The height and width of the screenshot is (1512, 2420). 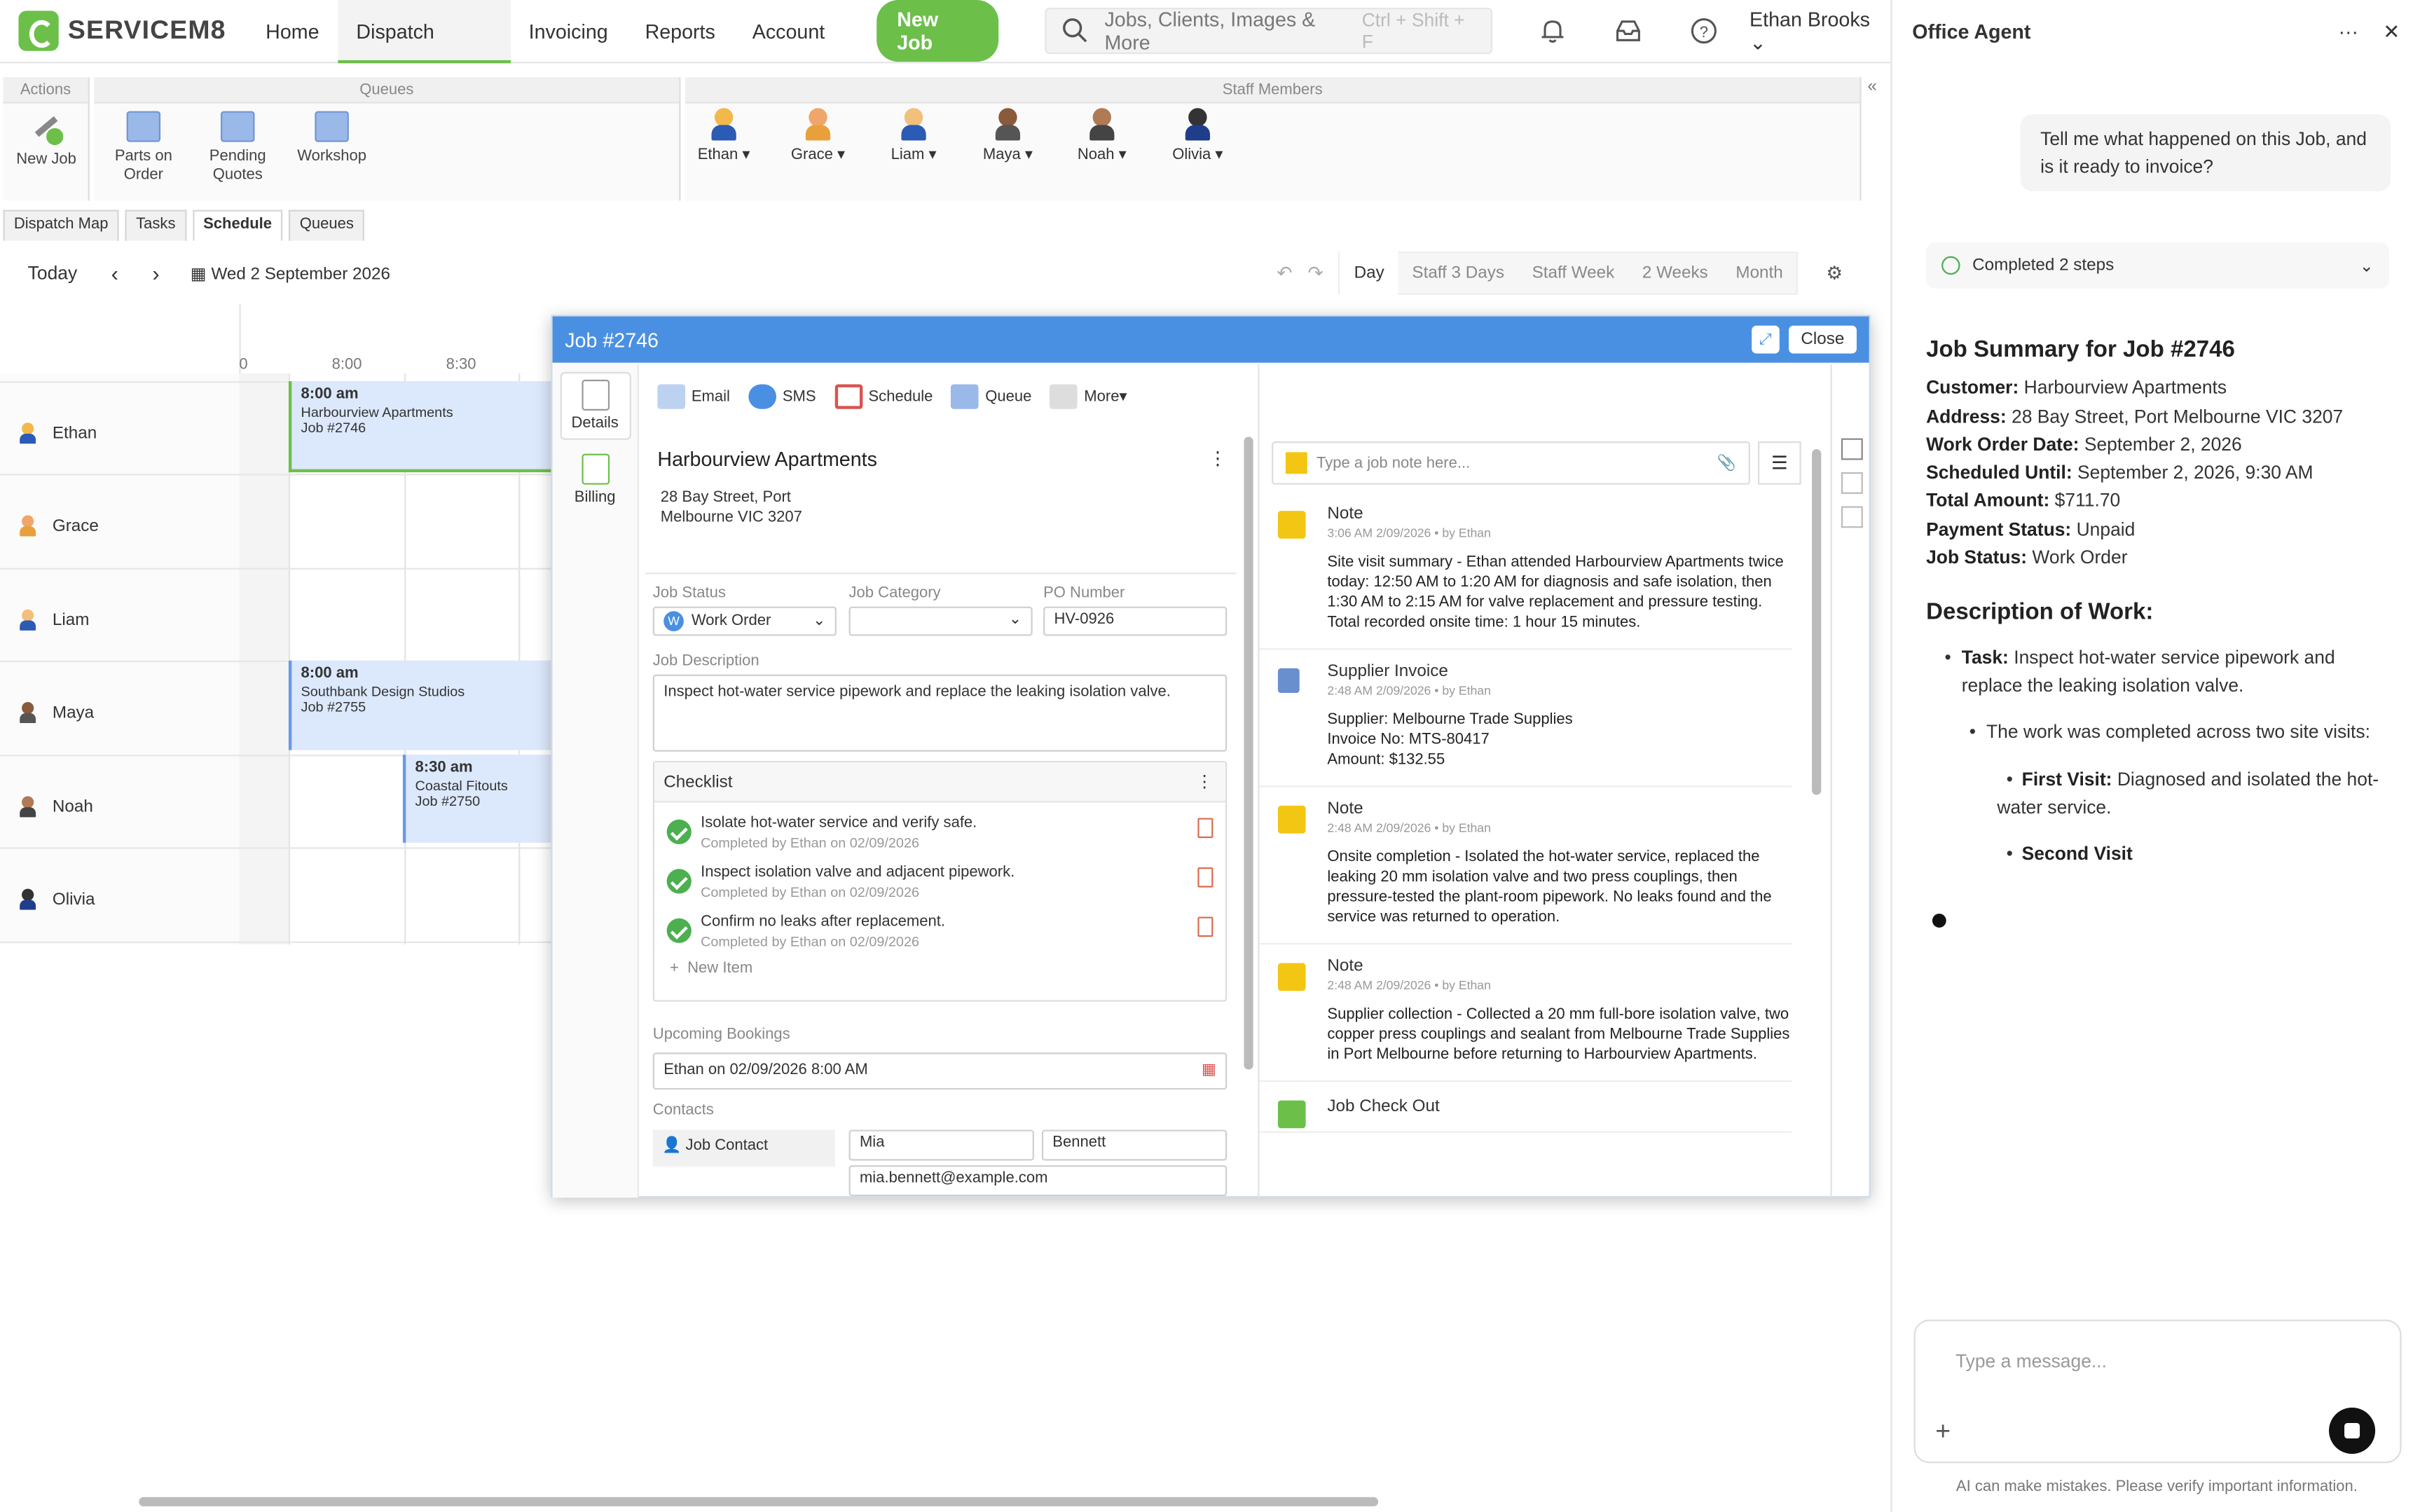 I want to click on schedule-event: 8:00 am Southbank Design Studios Job #2755, so click(x=423, y=705).